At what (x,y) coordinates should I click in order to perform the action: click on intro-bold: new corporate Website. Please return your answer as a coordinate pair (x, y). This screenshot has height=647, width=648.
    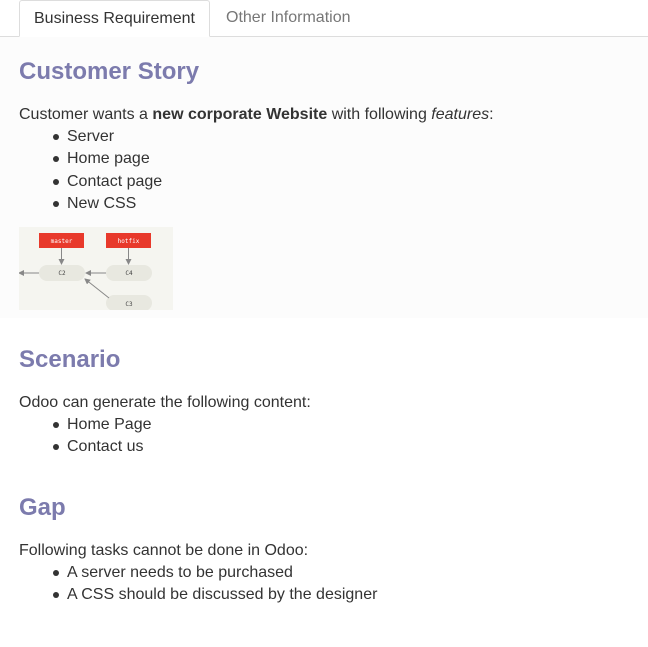
    Looking at the image, I should click on (240, 114).